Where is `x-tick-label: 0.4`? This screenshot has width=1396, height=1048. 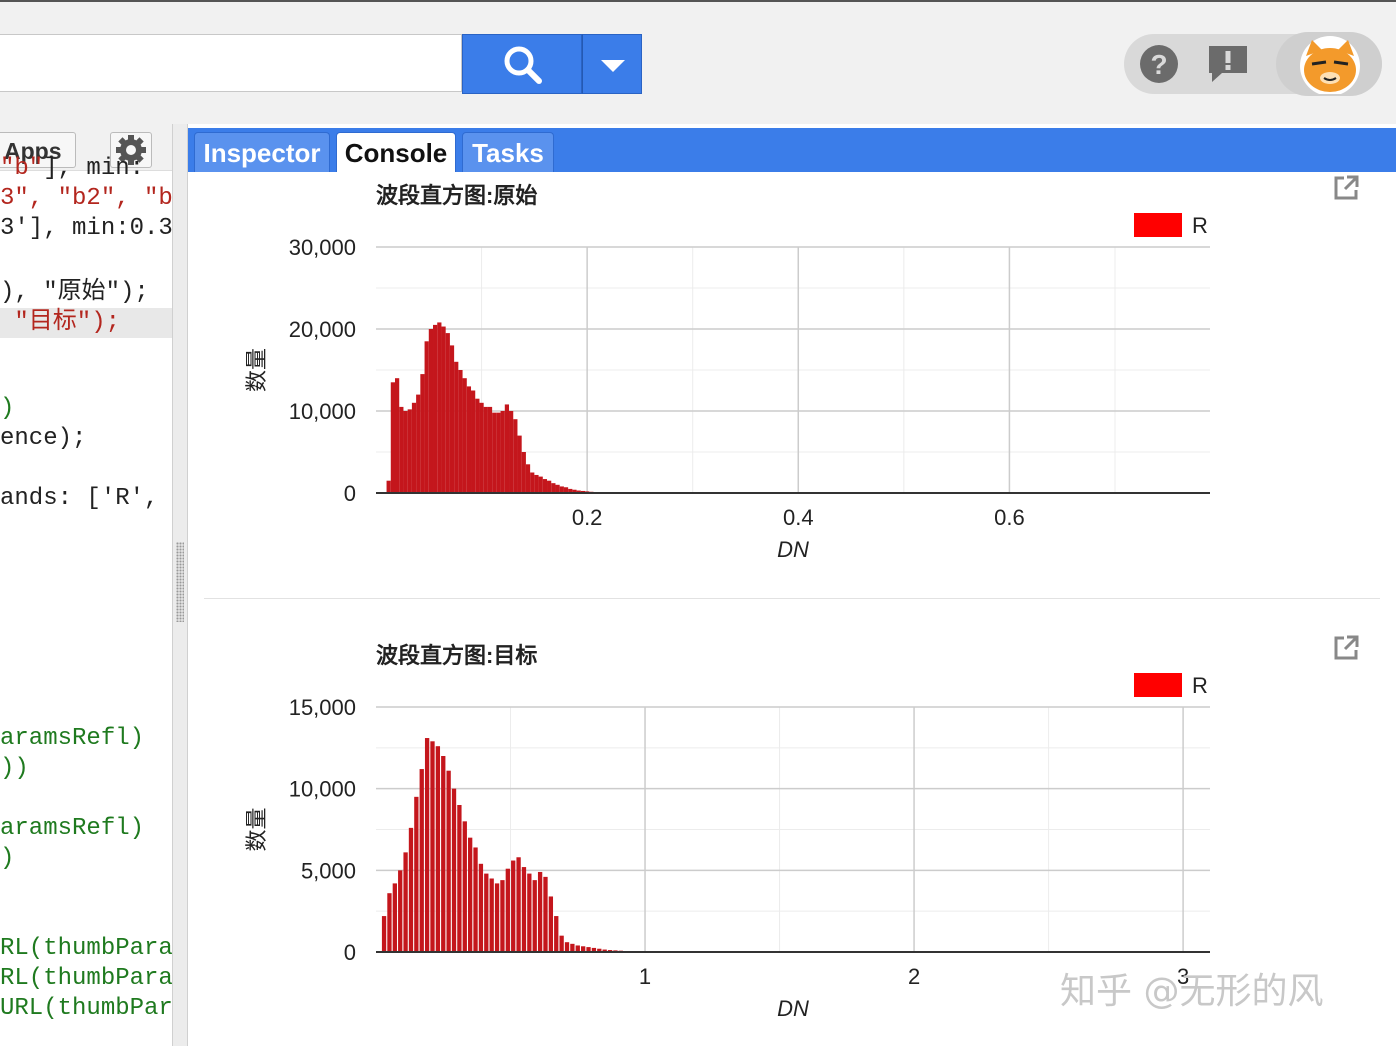 x-tick-label: 0.4 is located at coordinates (798, 517).